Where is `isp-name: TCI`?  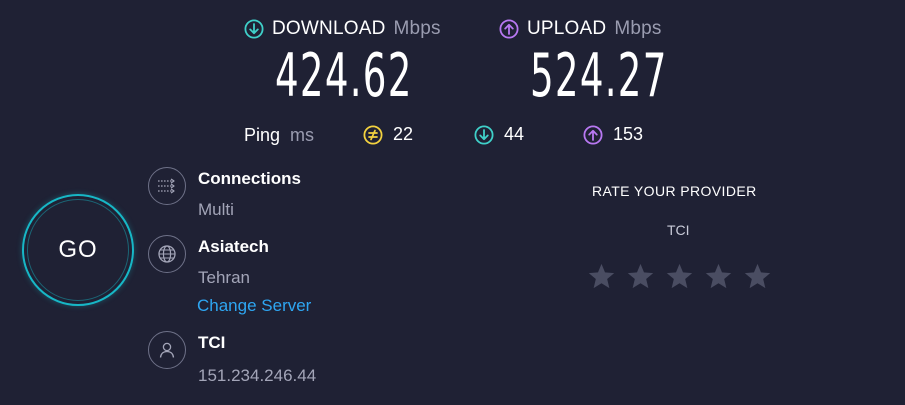 isp-name: TCI is located at coordinates (212, 342).